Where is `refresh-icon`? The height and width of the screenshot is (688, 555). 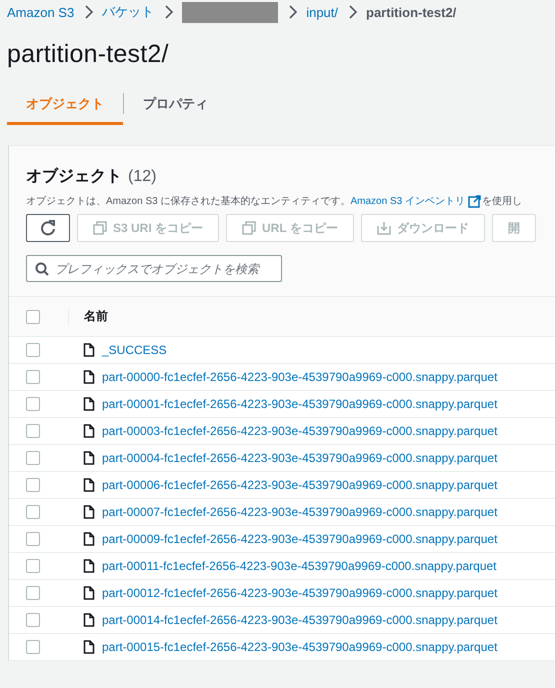
refresh-icon is located at coordinates (48, 228).